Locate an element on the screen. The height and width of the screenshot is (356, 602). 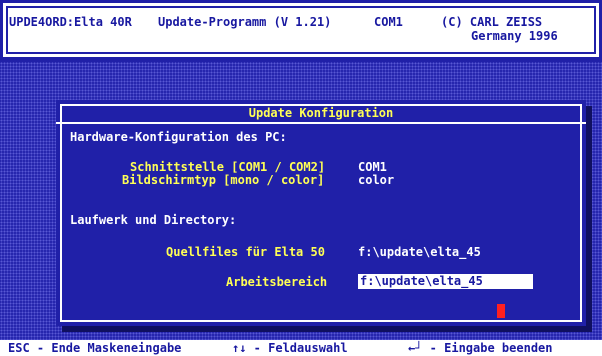
copyright-line2: Germany 1996 is located at coordinates (514, 36).